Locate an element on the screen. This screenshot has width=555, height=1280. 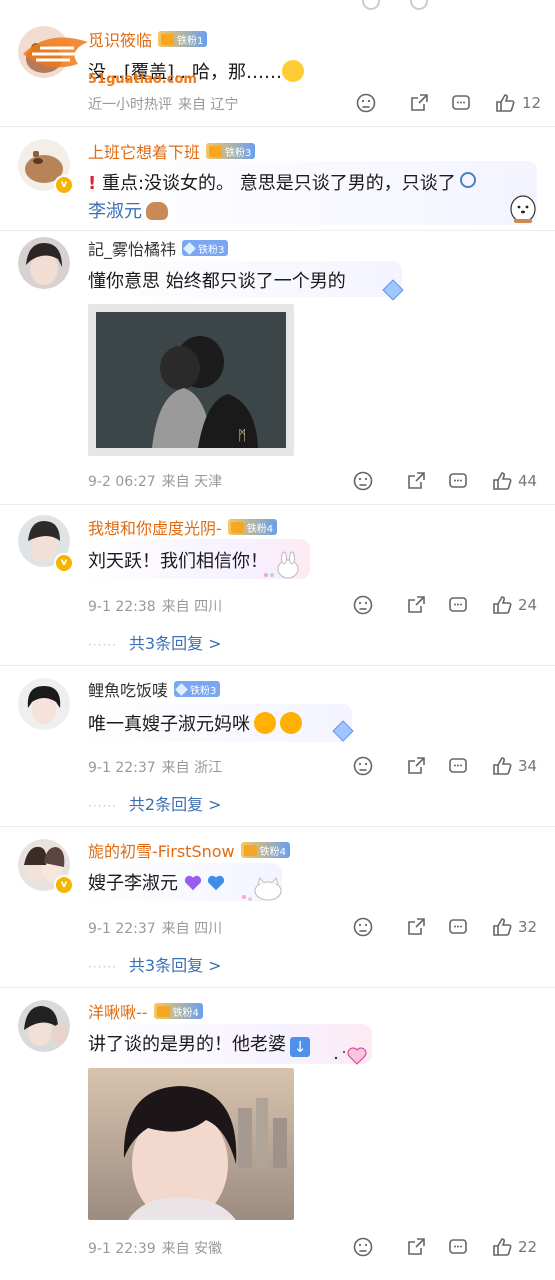
comment-meta: 9-1 22:37 来自 浙江 is located at coordinates (155, 768).